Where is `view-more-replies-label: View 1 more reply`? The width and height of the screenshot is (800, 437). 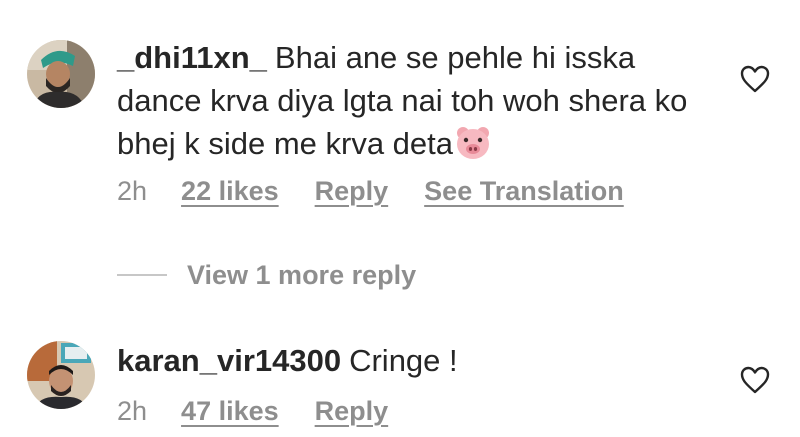
view-more-replies-label: View 1 more reply is located at coordinates (302, 274).